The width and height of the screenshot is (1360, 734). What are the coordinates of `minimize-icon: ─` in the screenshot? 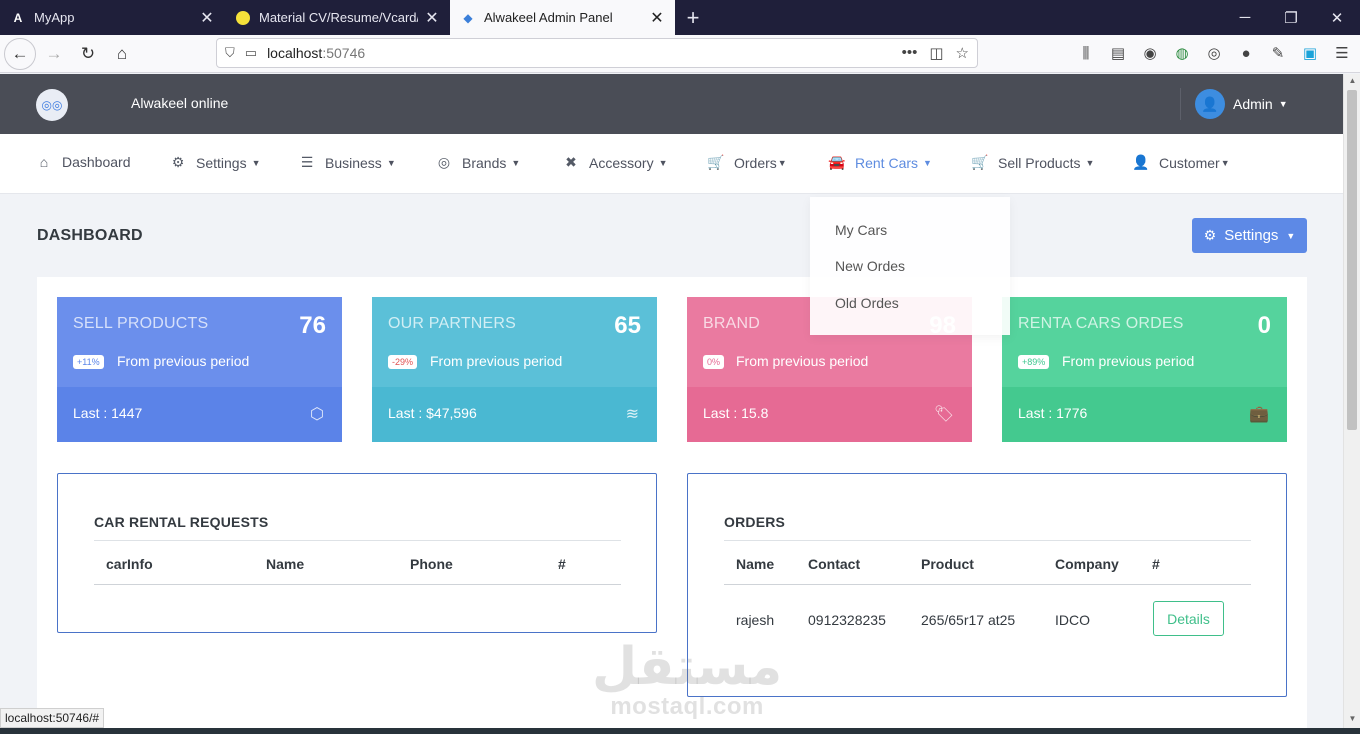 It's located at (1245, 17).